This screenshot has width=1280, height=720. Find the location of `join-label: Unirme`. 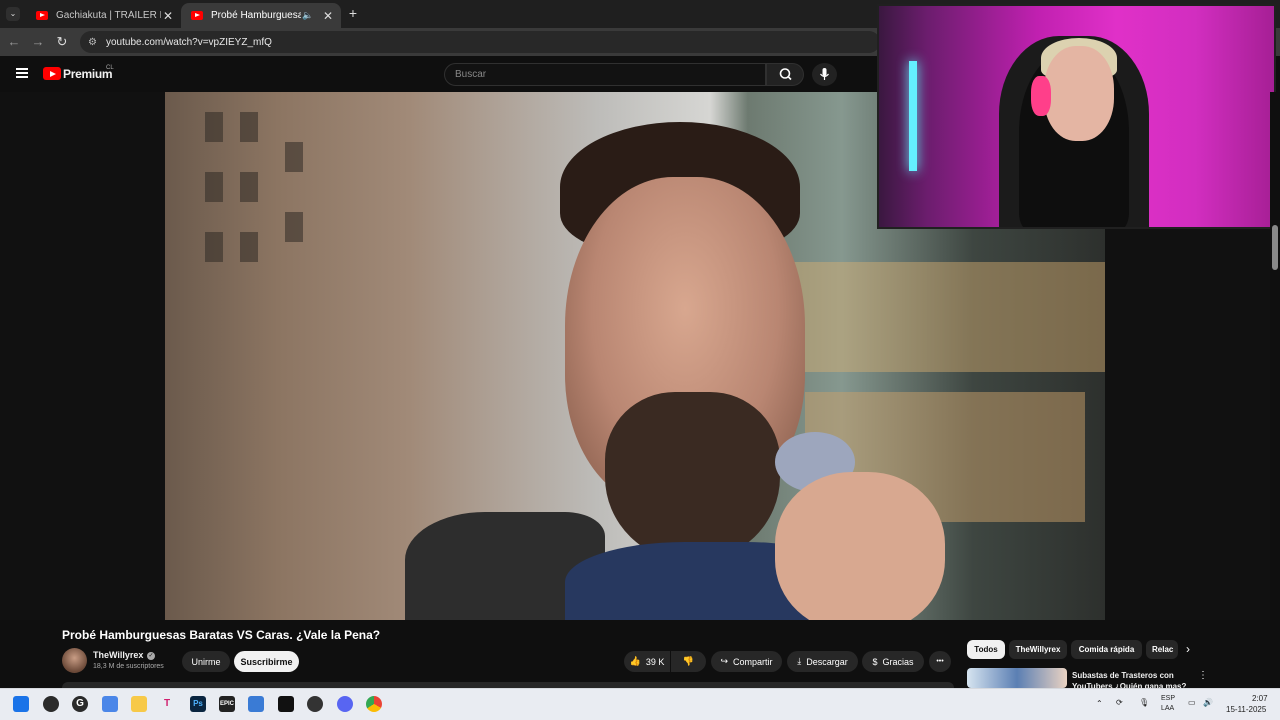

join-label: Unirme is located at coordinates (206, 661).